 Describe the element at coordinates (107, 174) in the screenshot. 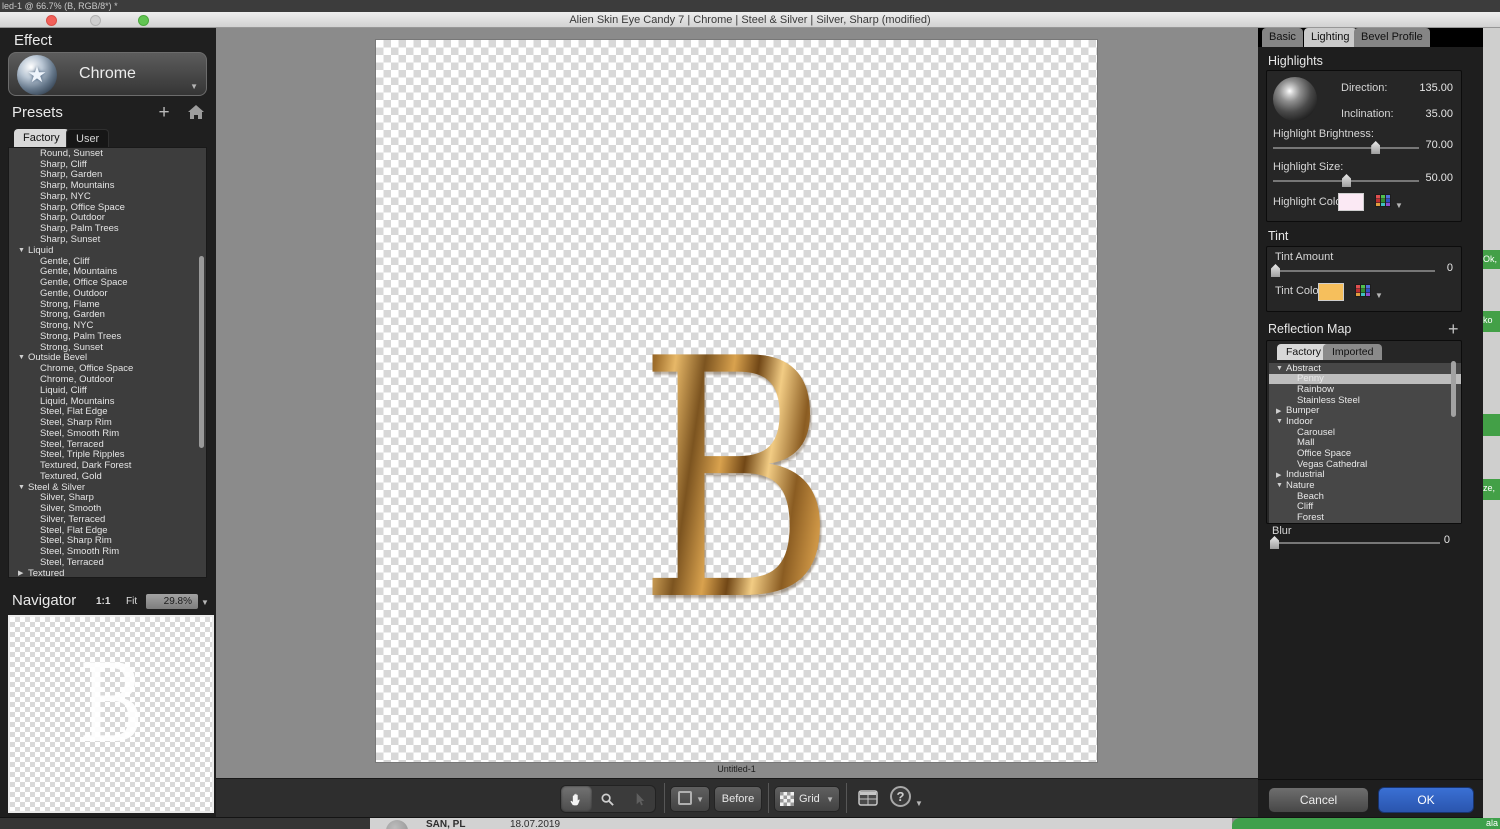

I see `preset-row: Sharp, Garden` at that location.